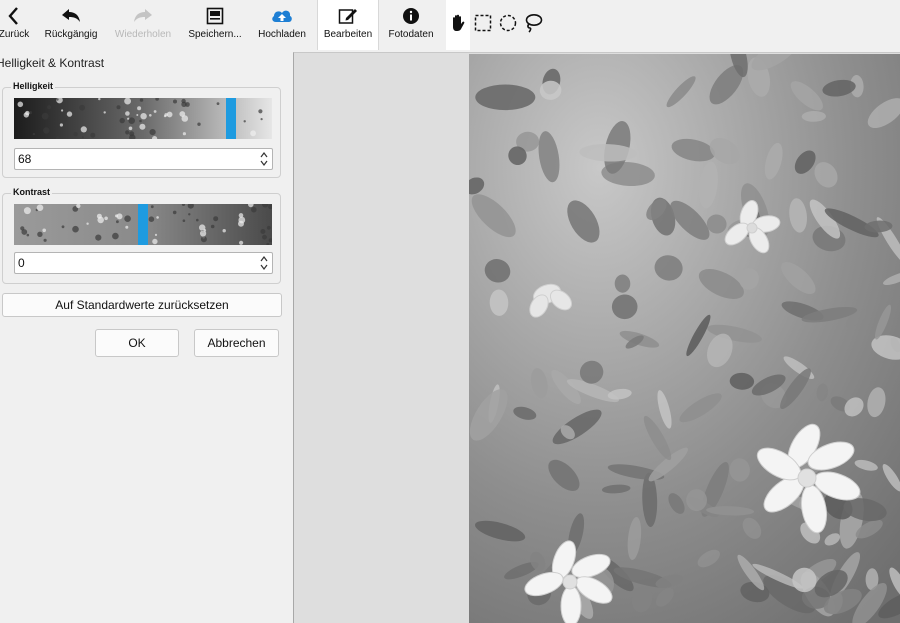 Image resolution: width=900 pixels, height=623 pixels. What do you see at coordinates (143, 16) in the screenshot?
I see `redo-icon` at bounding box center [143, 16].